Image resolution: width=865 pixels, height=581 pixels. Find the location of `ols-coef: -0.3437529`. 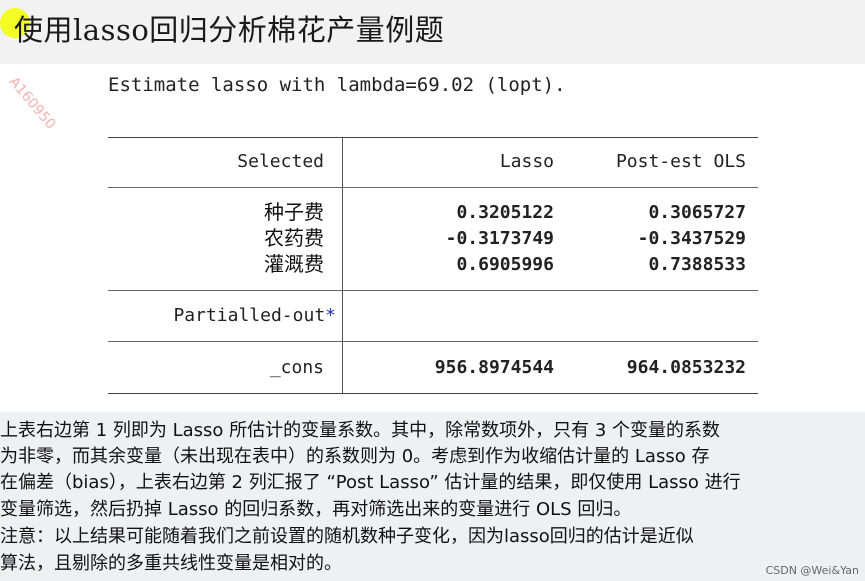

ols-coef: -0.3437529 is located at coordinates (691, 238).